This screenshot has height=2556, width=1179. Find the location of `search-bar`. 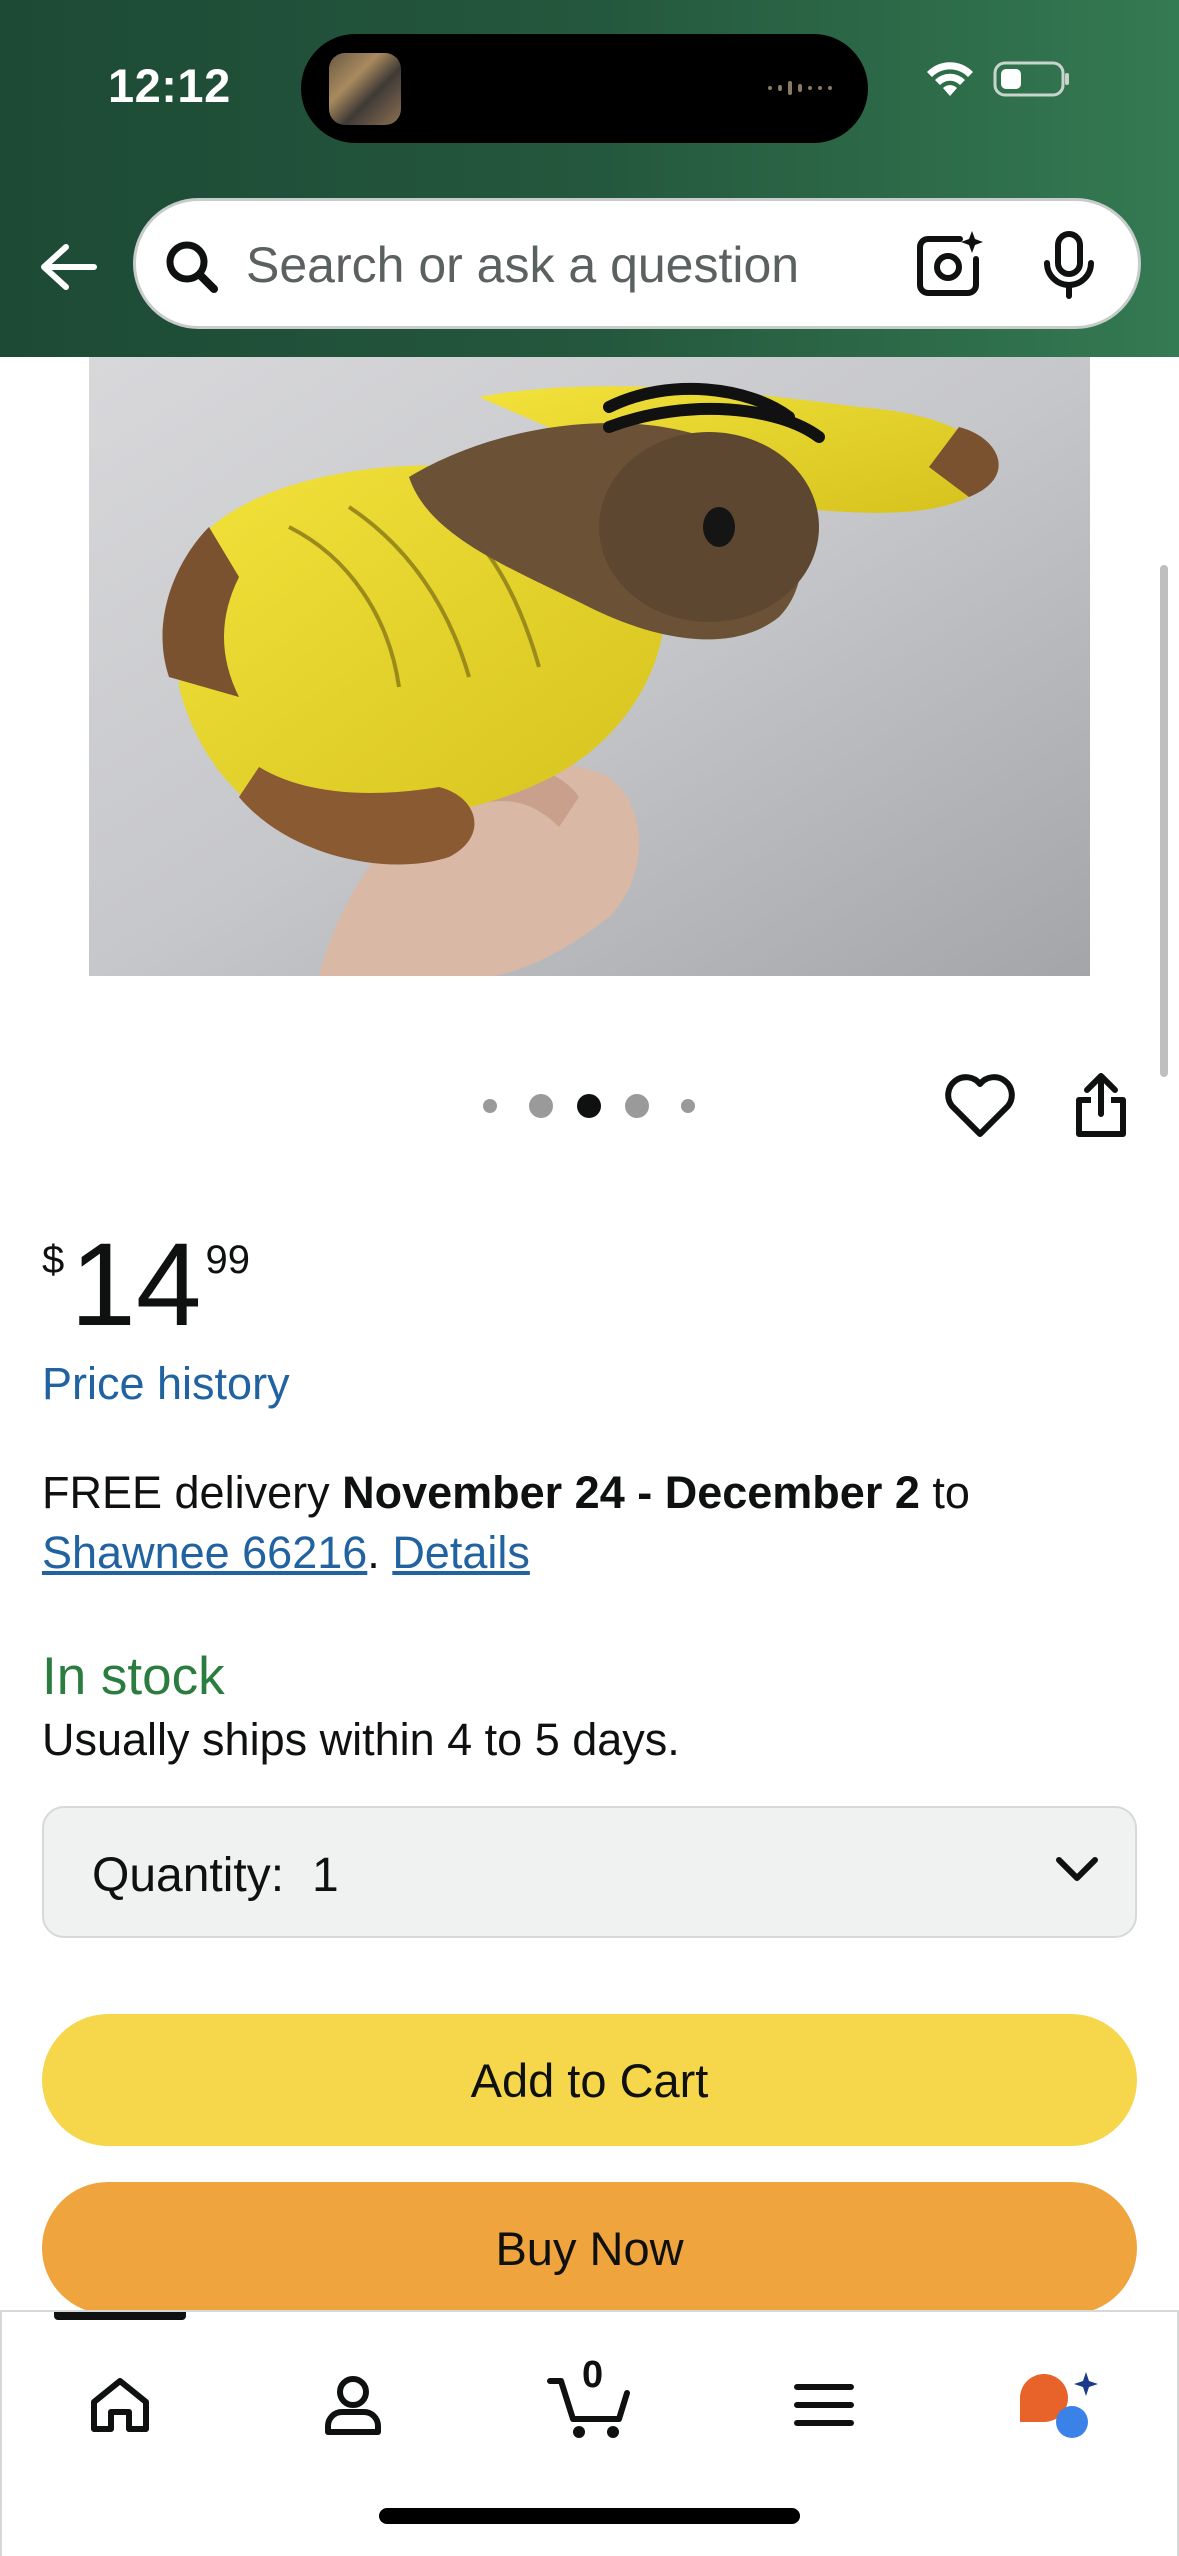

search-bar is located at coordinates (637, 263).